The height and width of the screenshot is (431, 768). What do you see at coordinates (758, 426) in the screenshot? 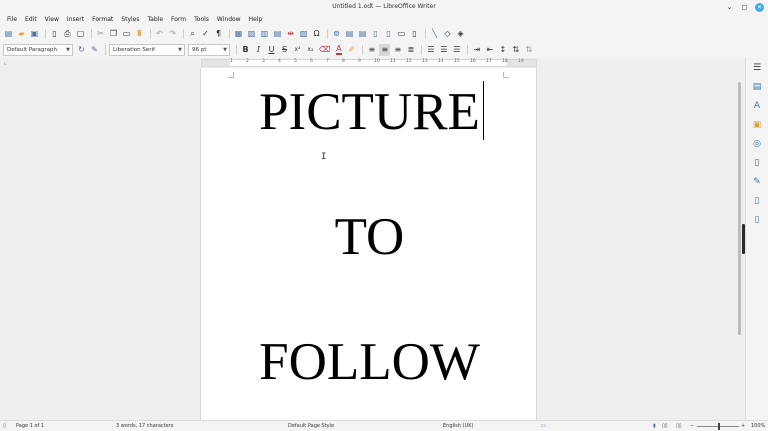
I see `zoom-level: 100%` at bounding box center [758, 426].